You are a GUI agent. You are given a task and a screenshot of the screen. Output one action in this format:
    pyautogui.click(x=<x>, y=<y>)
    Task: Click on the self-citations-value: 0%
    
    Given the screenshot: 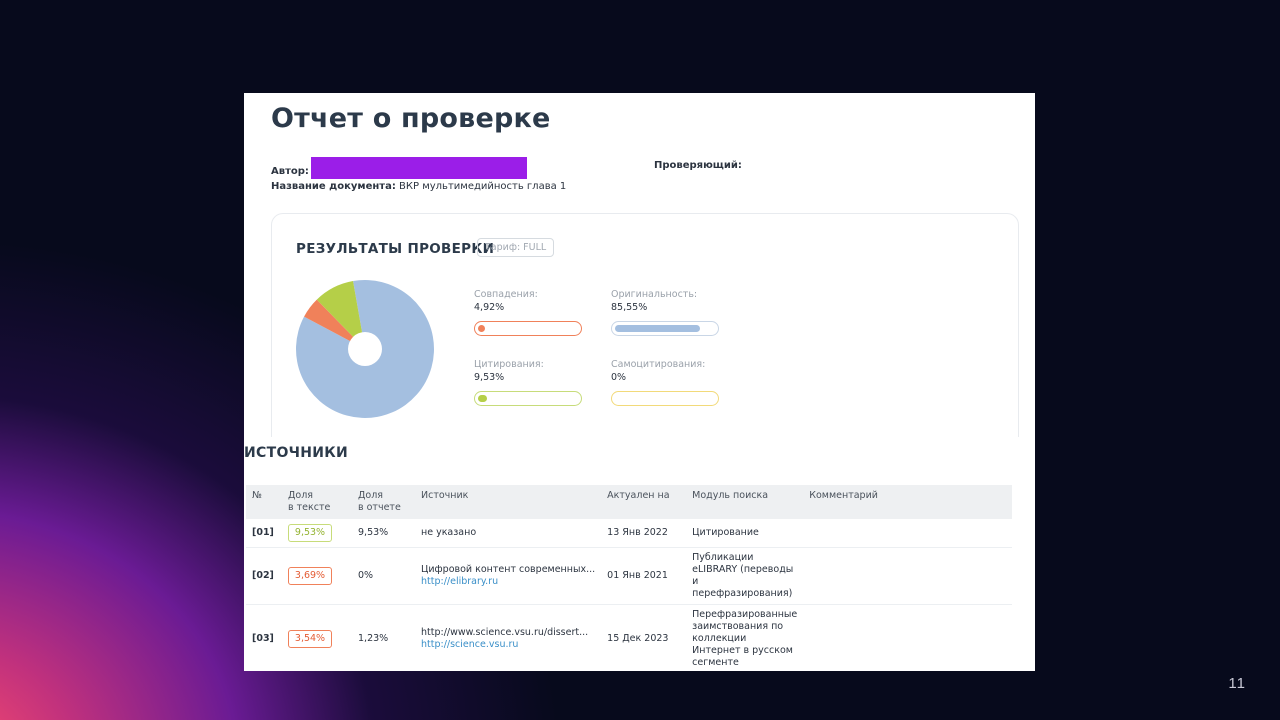 What is the action you would take?
    pyautogui.click(x=619, y=377)
    